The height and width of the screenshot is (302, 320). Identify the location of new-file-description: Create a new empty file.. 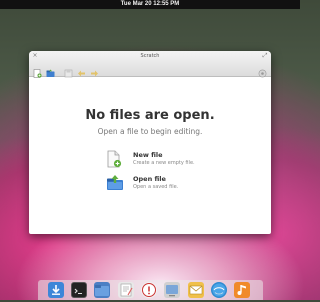
(164, 163).